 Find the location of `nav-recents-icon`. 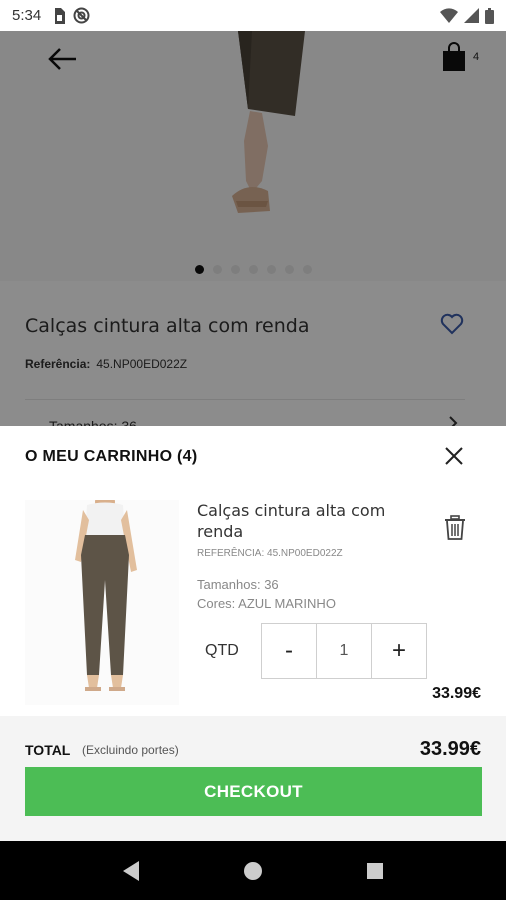

nav-recents-icon is located at coordinates (375, 870).